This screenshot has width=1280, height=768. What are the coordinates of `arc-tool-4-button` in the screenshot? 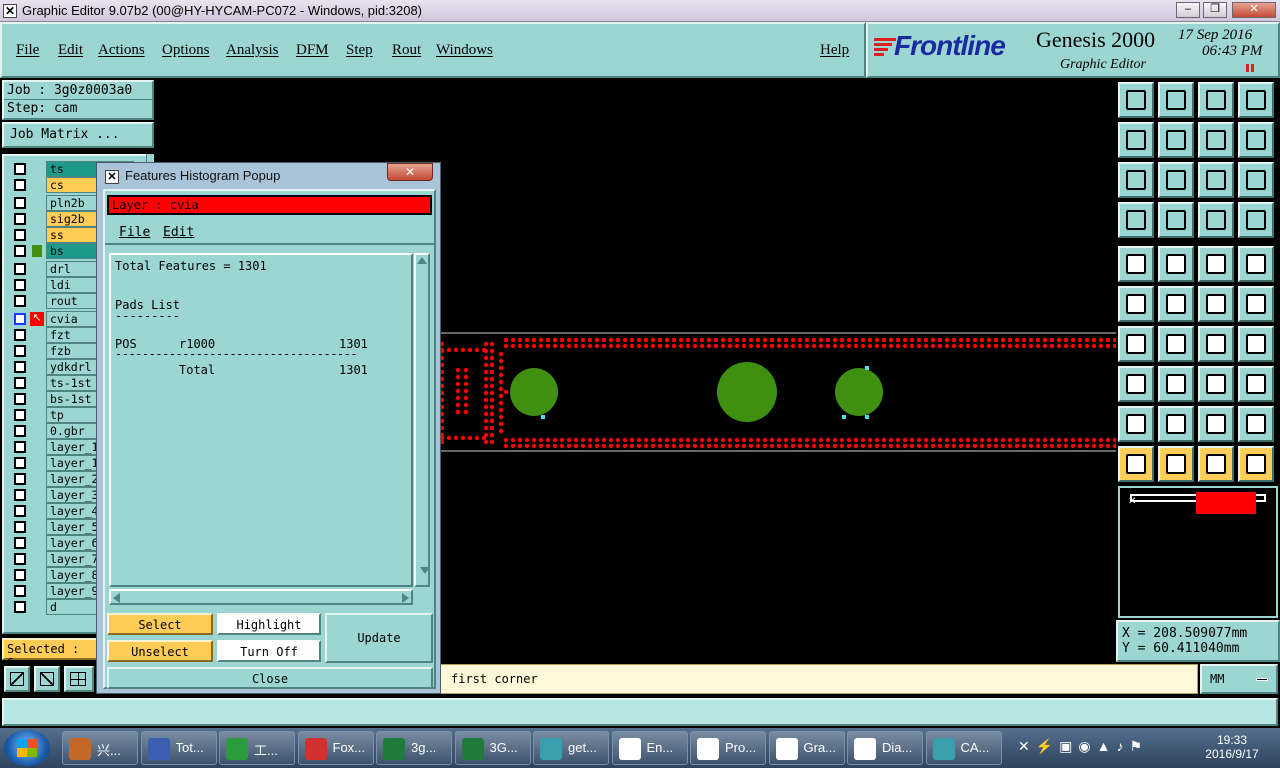 It's located at (1256, 424).